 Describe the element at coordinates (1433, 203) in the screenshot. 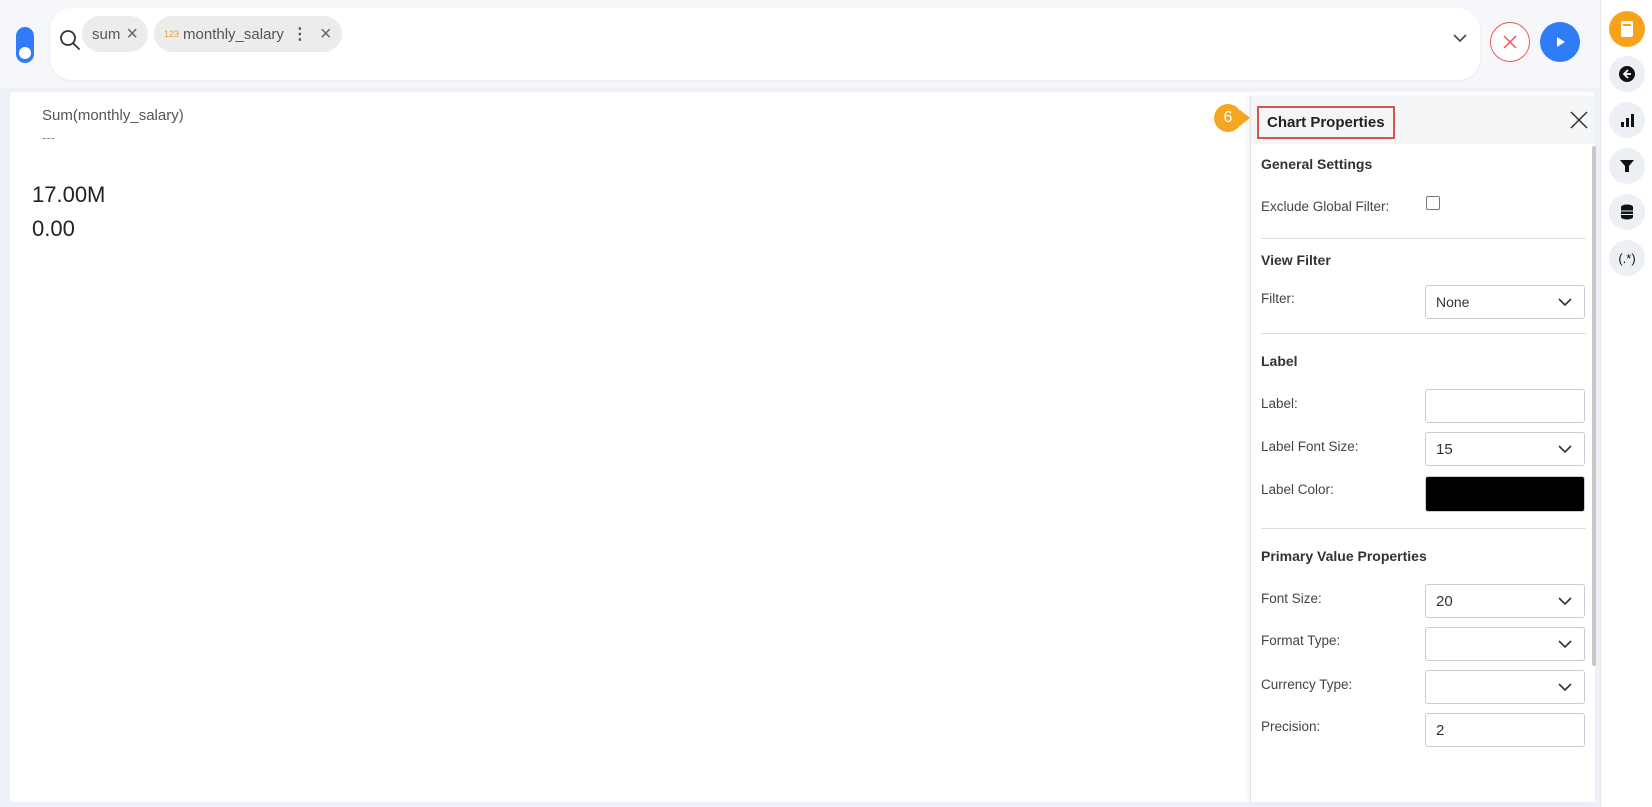

I see `exclude-global-filter-checkbox` at that location.